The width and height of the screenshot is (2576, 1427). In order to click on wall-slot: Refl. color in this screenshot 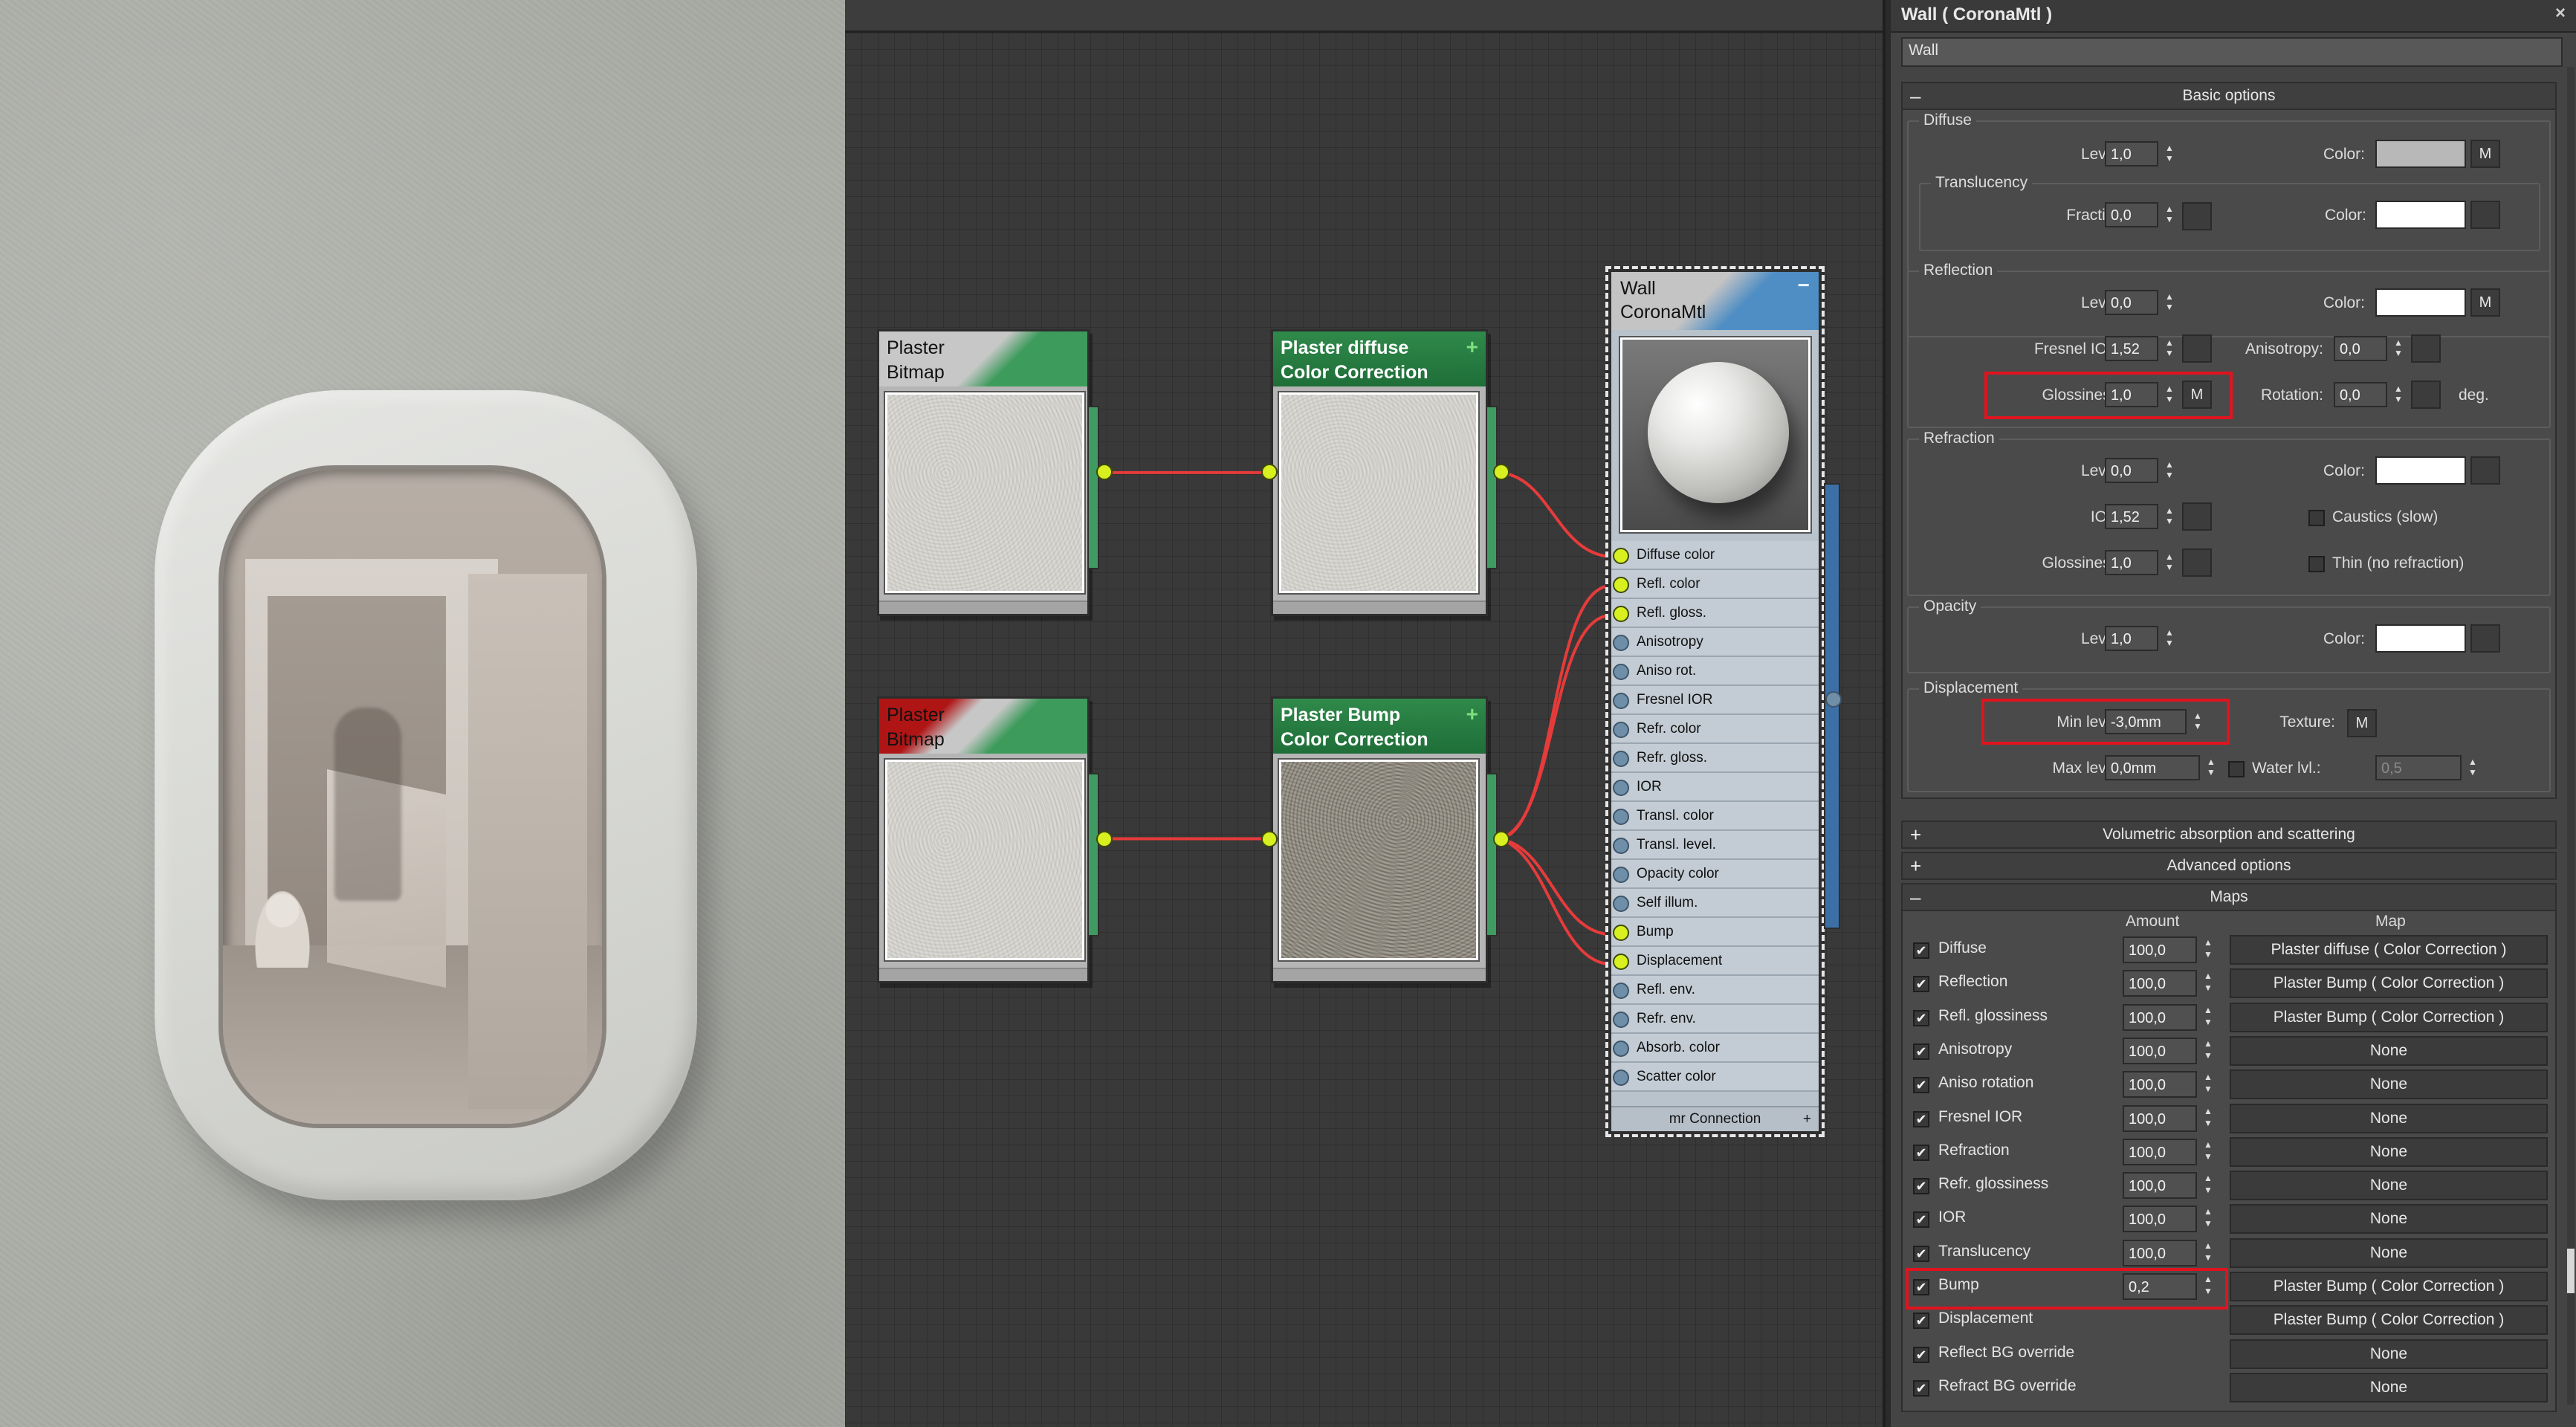, I will do `click(1715, 585)`.